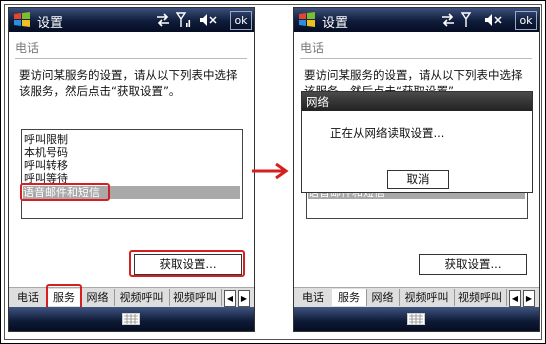 This screenshot has height=344, width=546. What do you see at coordinates (417, 142) in the screenshot?
I see `network-dialog: 网络 正在从网络读取设置... 取消` at bounding box center [417, 142].